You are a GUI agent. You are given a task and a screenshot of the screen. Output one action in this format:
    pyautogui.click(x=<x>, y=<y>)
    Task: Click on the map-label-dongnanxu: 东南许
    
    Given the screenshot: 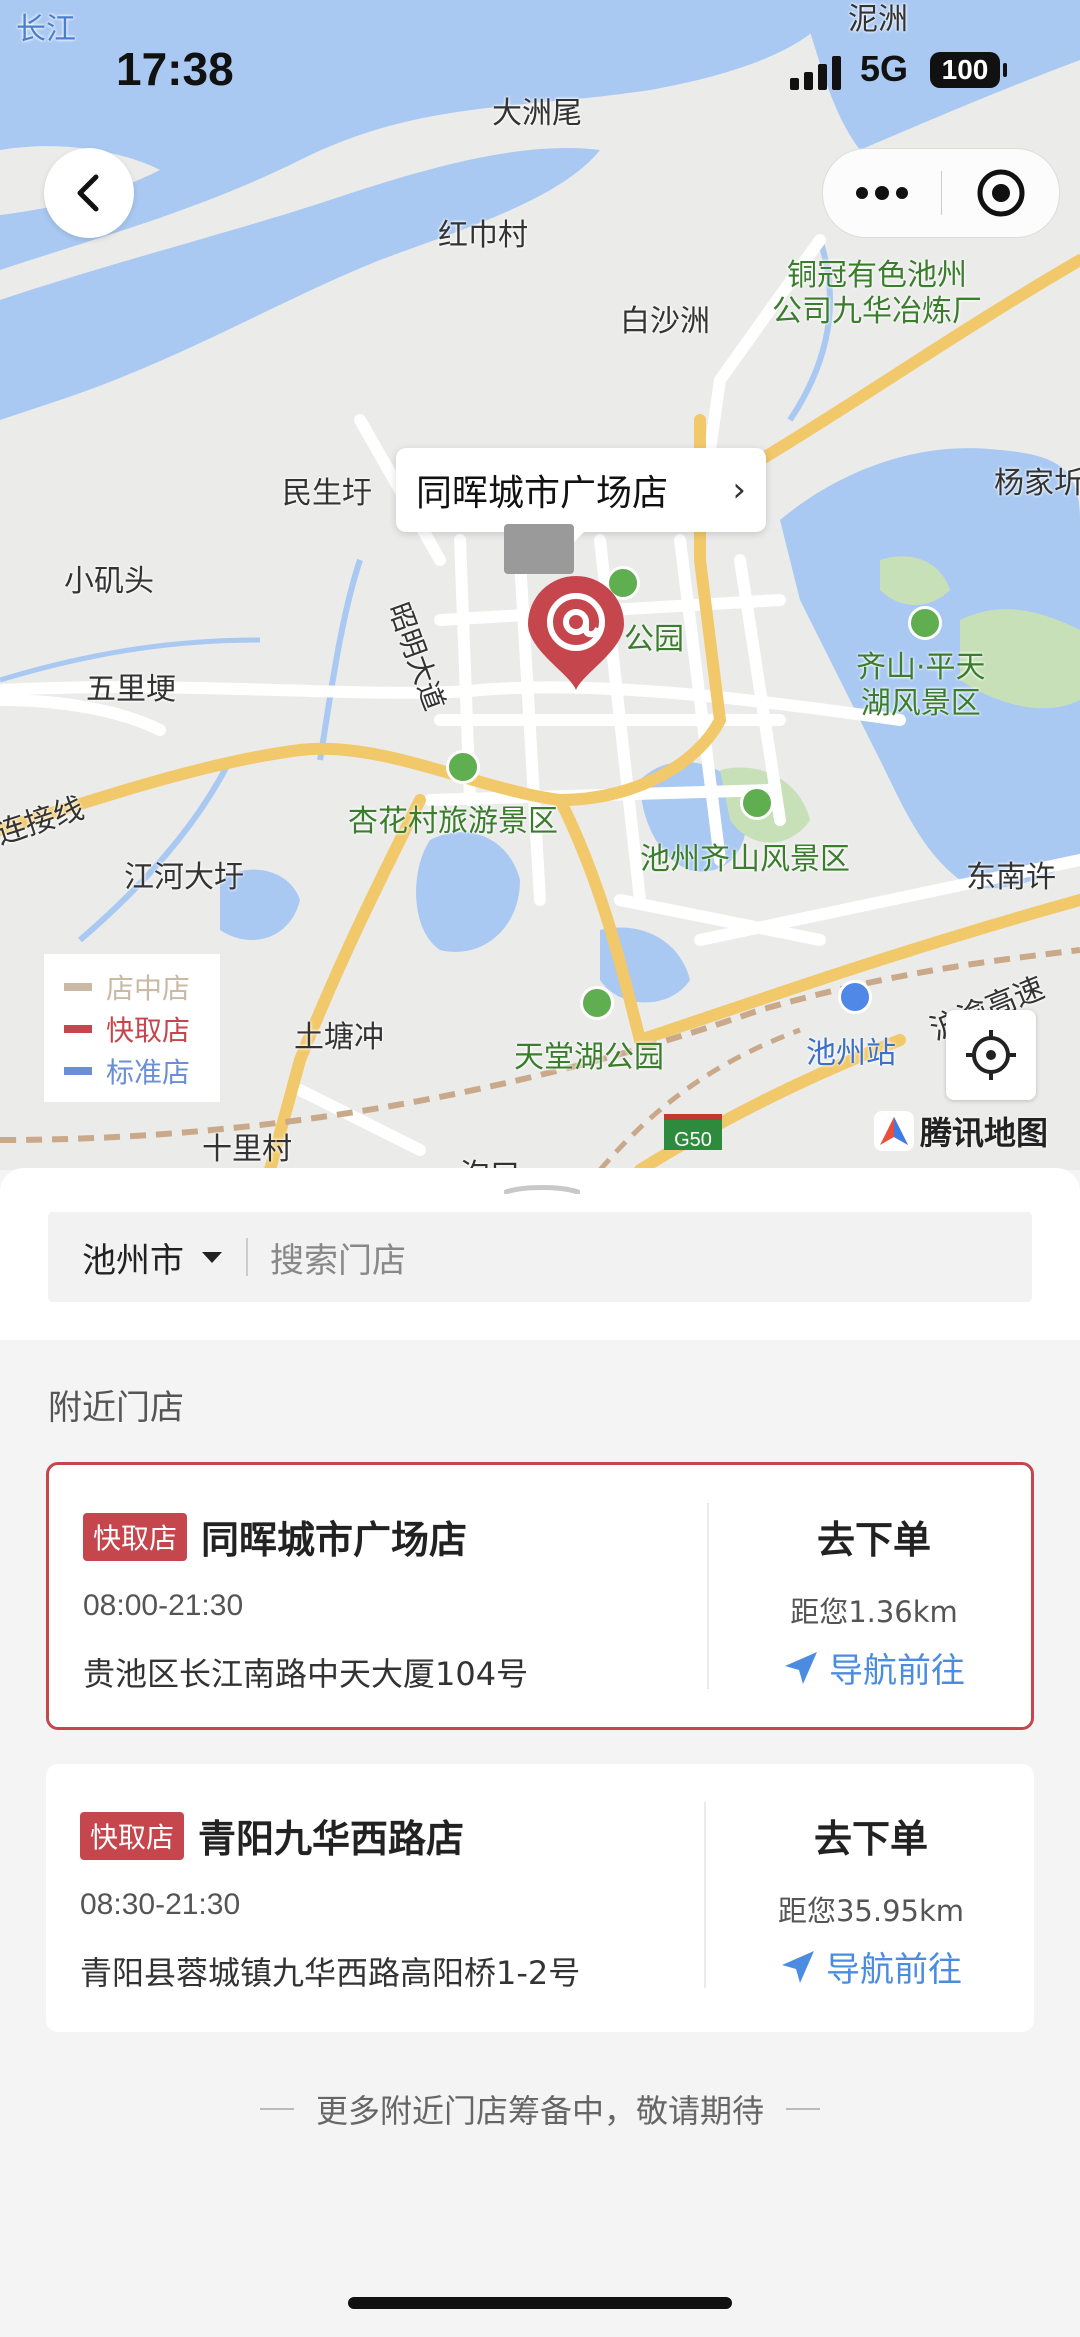 What is the action you would take?
    pyautogui.click(x=1011, y=877)
    